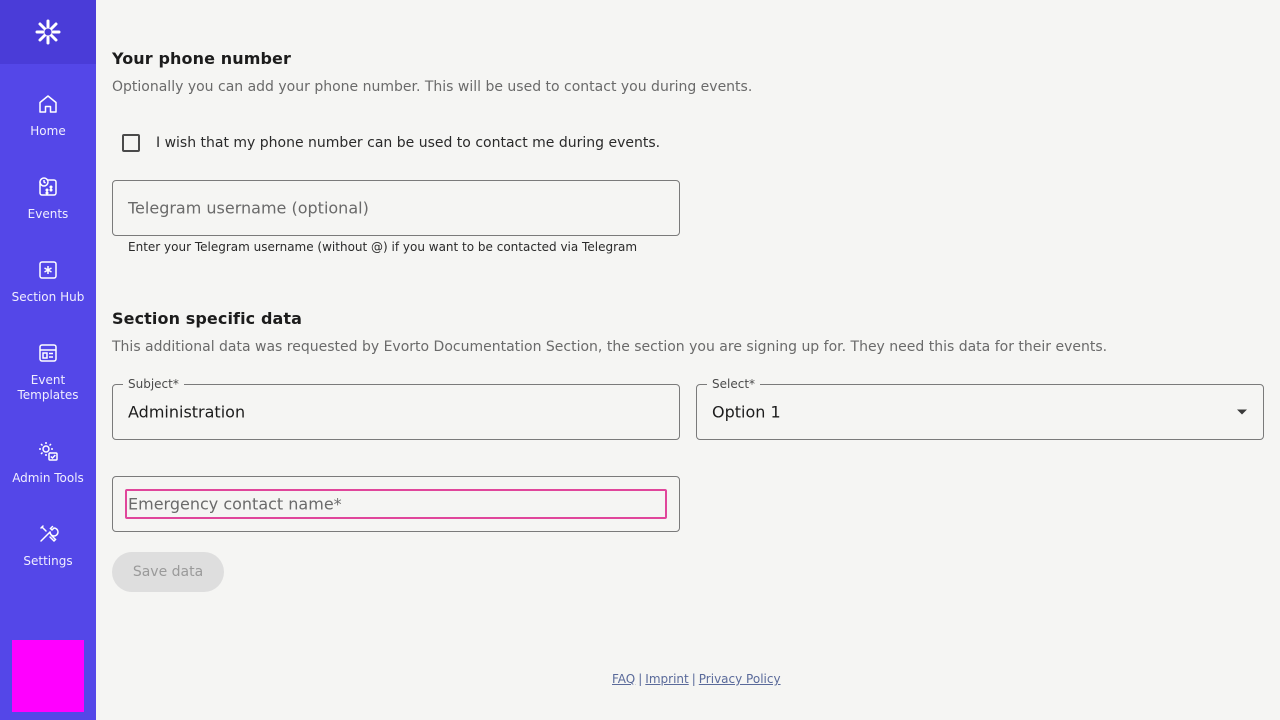  I want to click on phone-contact-checkbox, so click(131, 143).